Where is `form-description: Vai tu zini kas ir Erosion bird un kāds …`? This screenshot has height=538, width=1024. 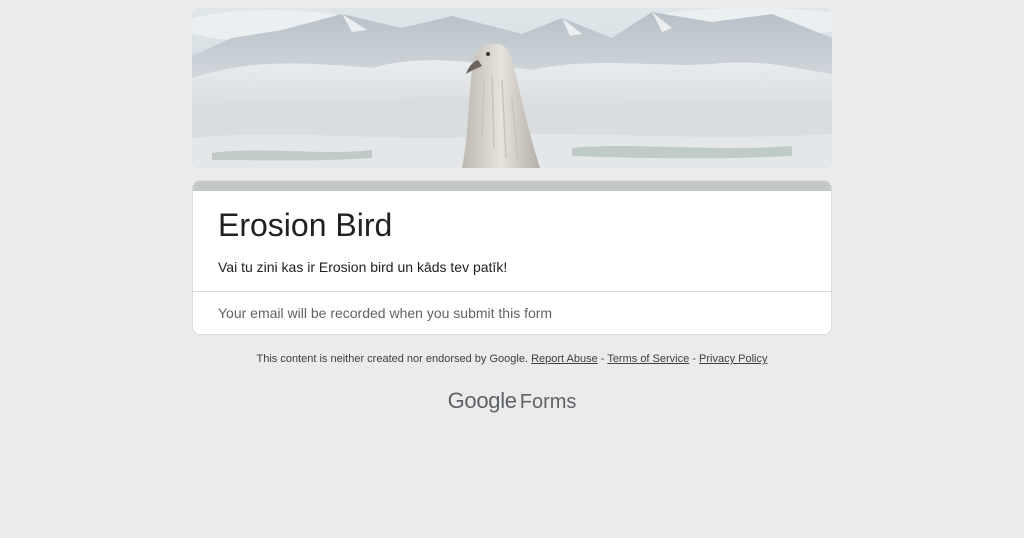 form-description: Vai tu zini kas ir Erosion bird un kāds … is located at coordinates (363, 267).